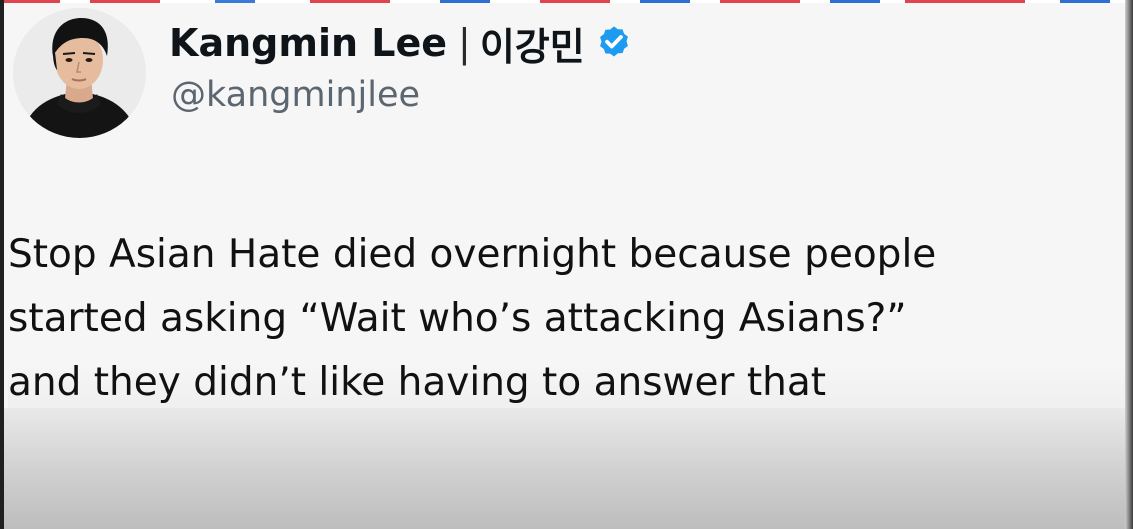 The width and height of the screenshot is (1133, 529). I want to click on user-handle: @kangminjlee, so click(295, 95).